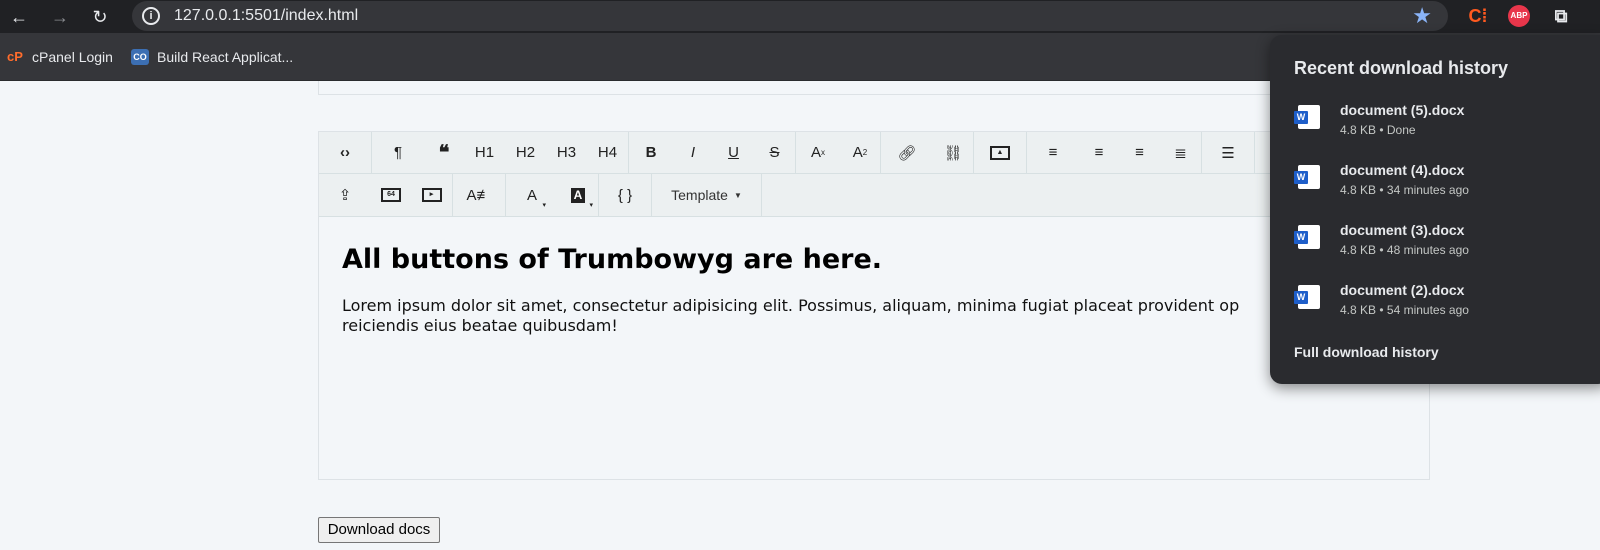  I want to click on unlink-icon: ⛓︎, so click(953, 152).